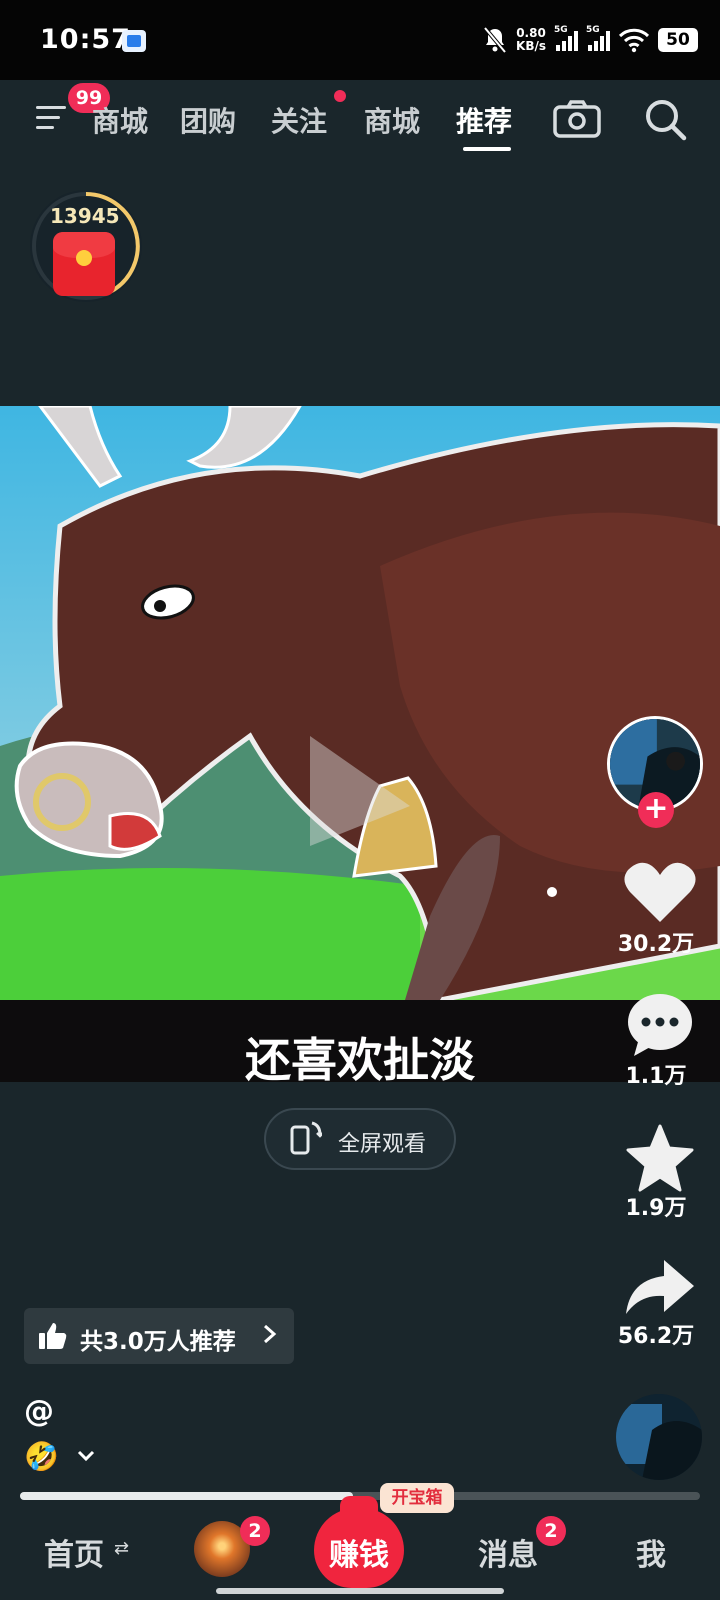 The height and width of the screenshot is (1600, 720). I want to click on menu-icon, so click(53, 118).